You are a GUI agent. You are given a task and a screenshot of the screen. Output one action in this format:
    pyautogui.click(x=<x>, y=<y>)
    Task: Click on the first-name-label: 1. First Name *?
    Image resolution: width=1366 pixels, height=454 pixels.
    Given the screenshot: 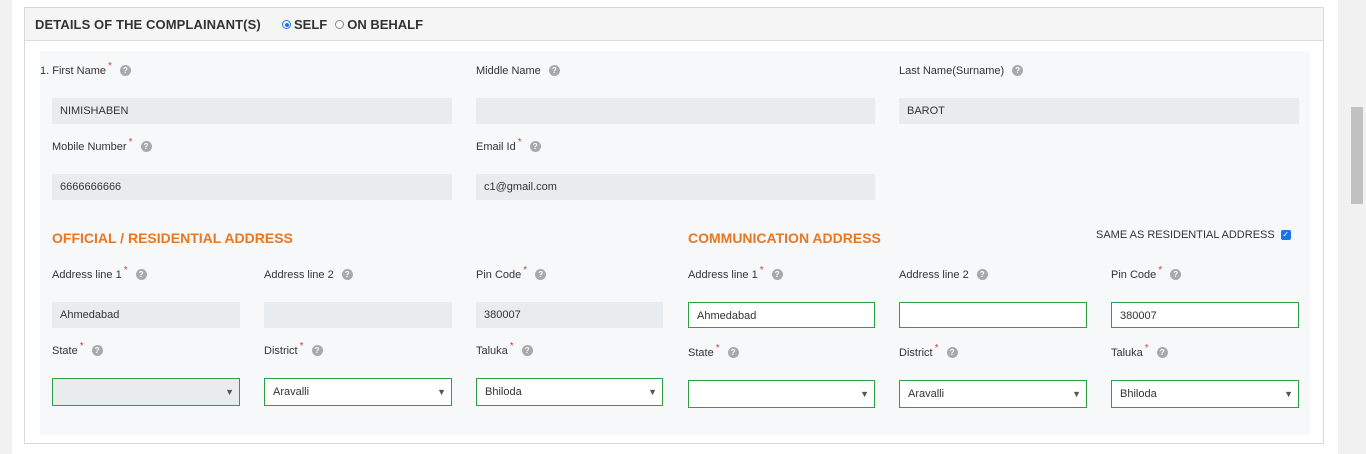 What is the action you would take?
    pyautogui.click(x=85, y=69)
    